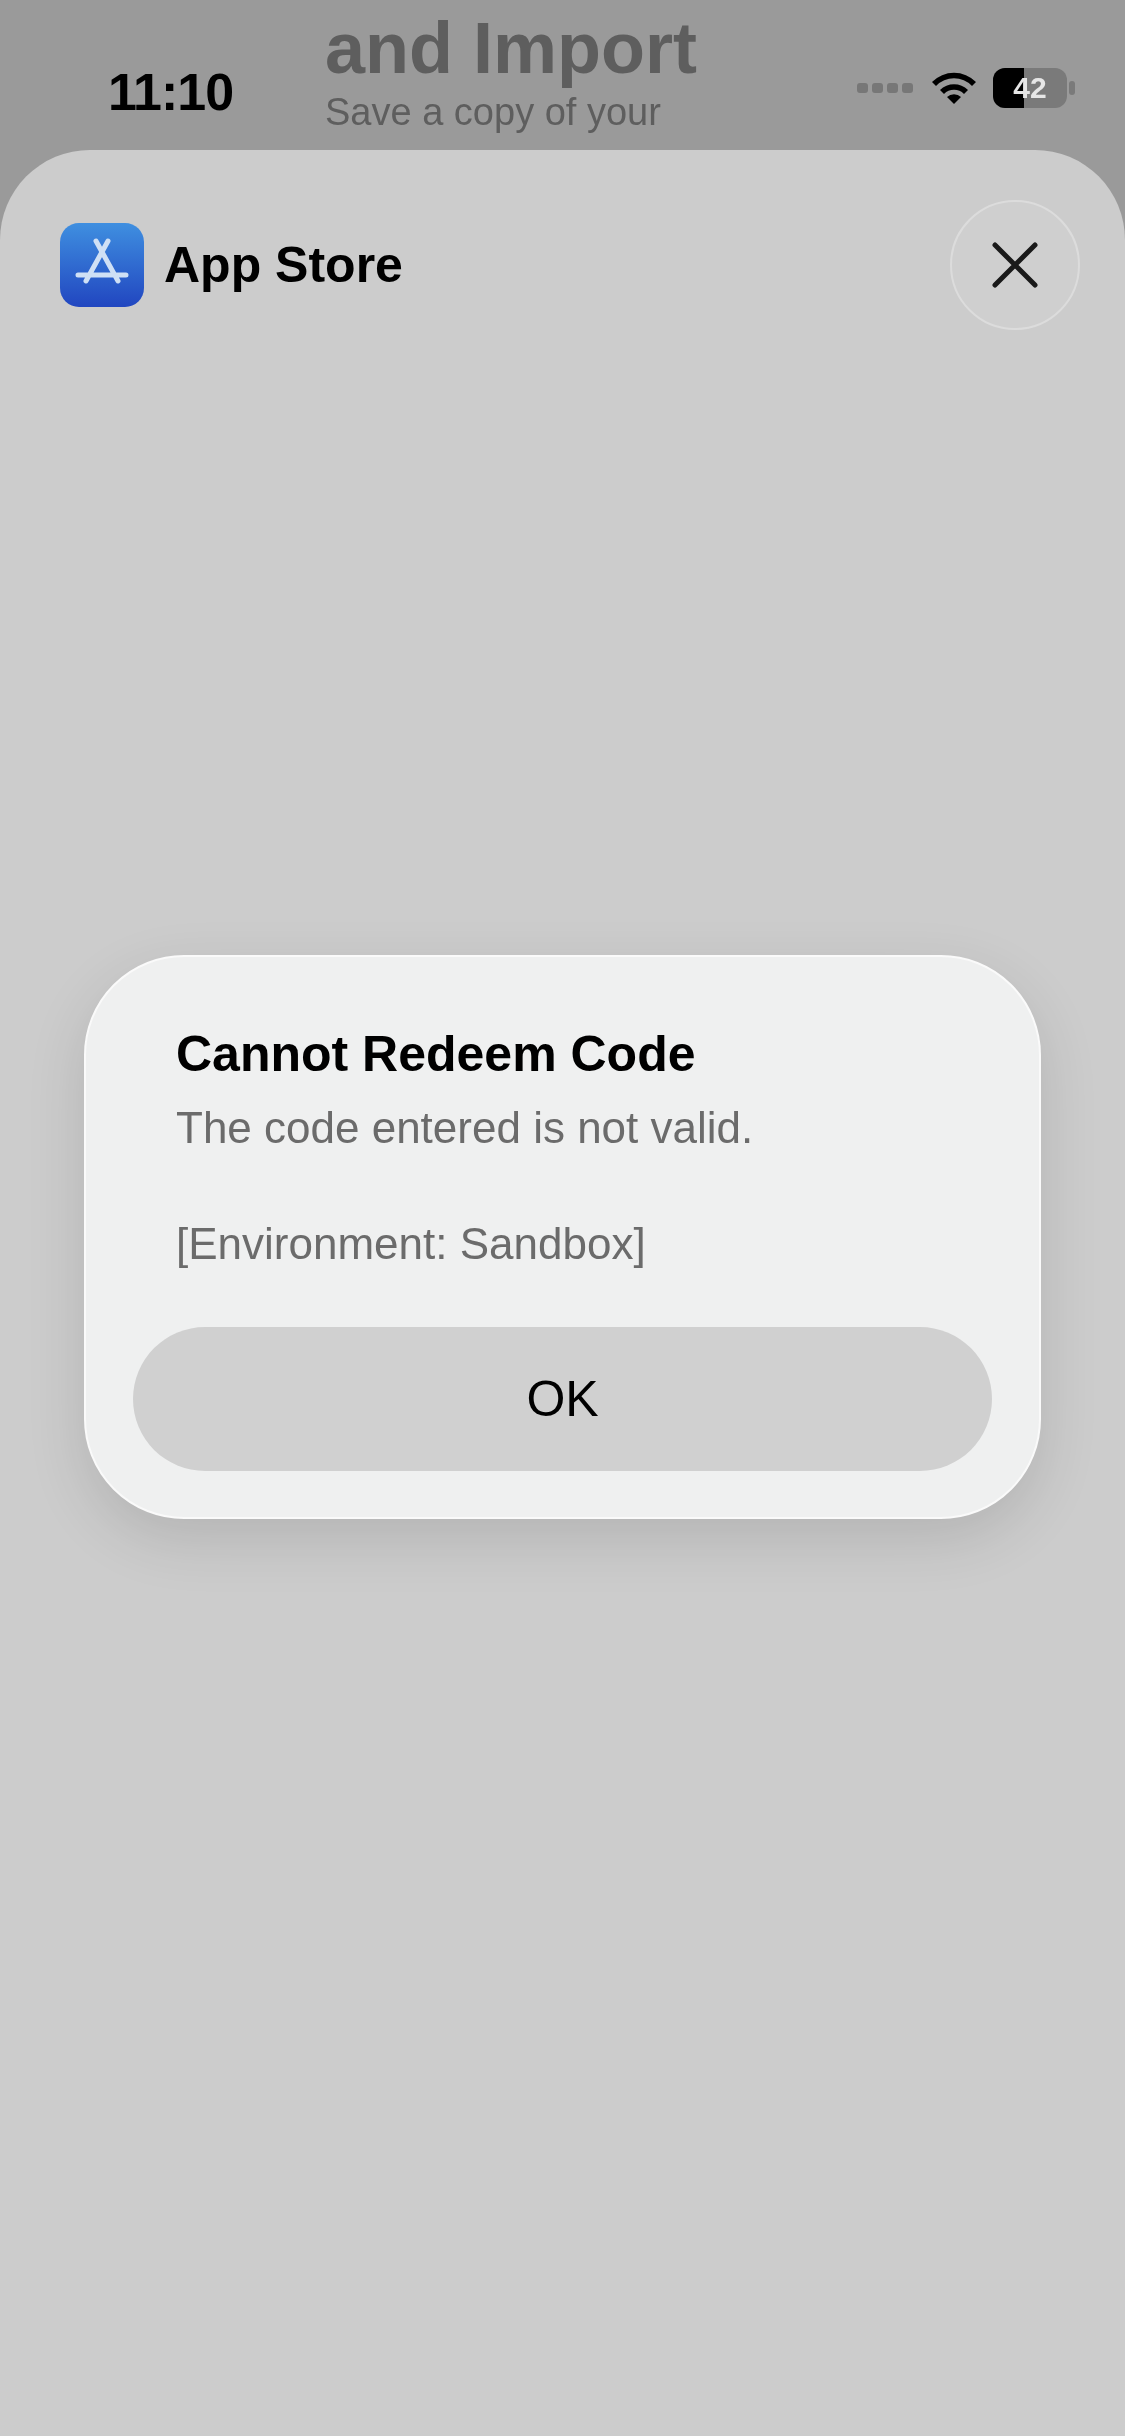 The image size is (1125, 2436). Describe the element at coordinates (493, 112) in the screenshot. I see `background-subtitle: Save a copy of your` at that location.